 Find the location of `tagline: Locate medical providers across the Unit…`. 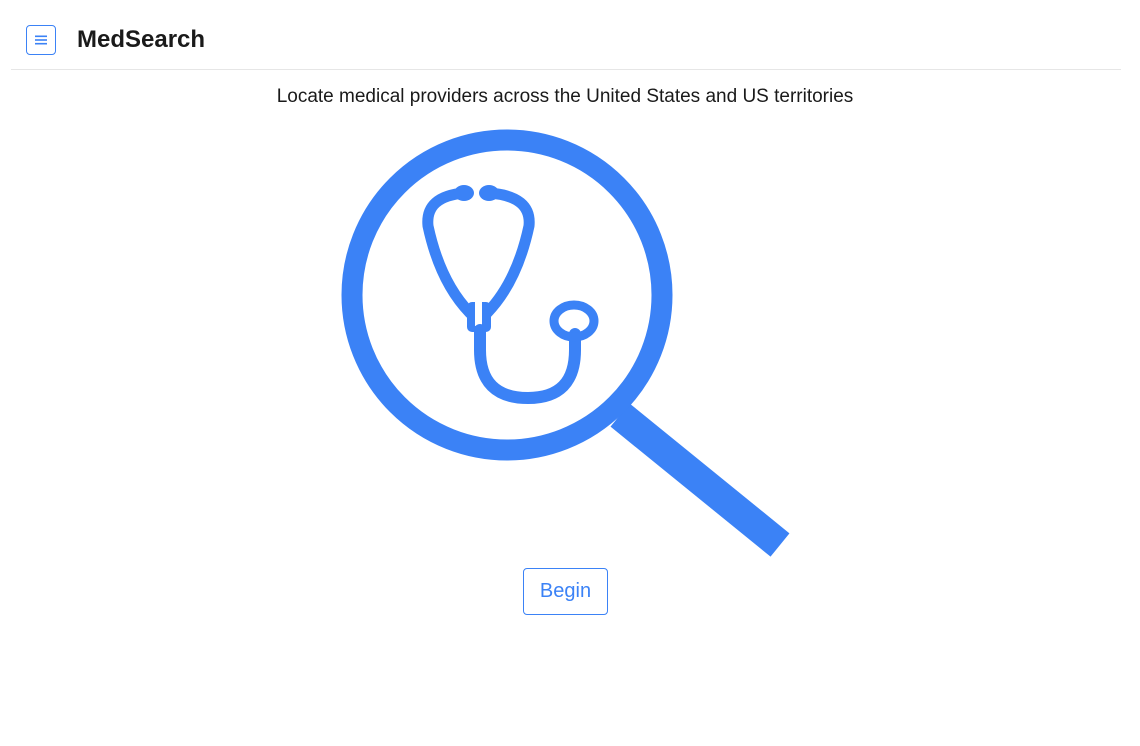

tagline: Locate medical providers across the Unit… is located at coordinates (565, 96).